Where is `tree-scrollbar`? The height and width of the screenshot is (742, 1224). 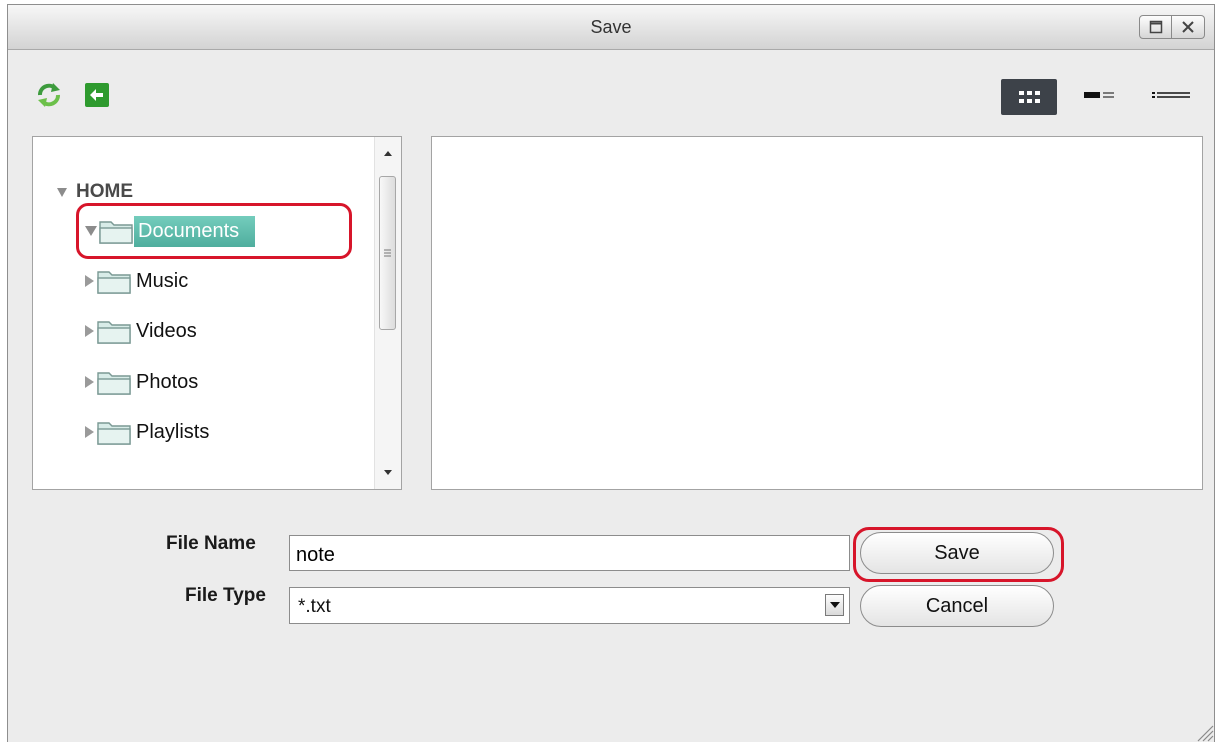
tree-scrollbar is located at coordinates (387, 313).